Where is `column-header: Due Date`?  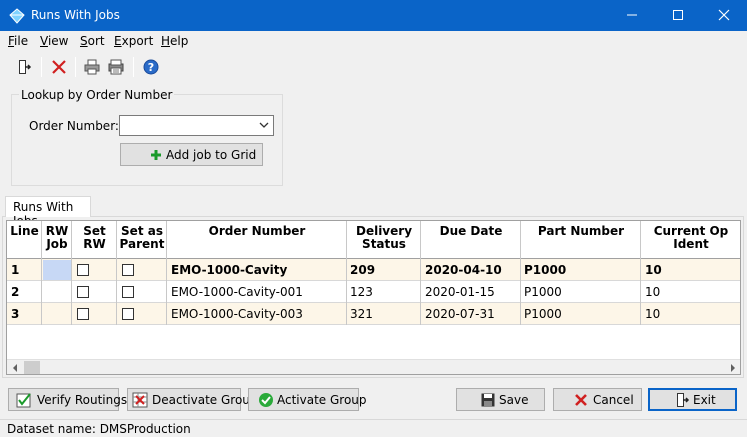 column-header: Due Date is located at coordinates (471, 240).